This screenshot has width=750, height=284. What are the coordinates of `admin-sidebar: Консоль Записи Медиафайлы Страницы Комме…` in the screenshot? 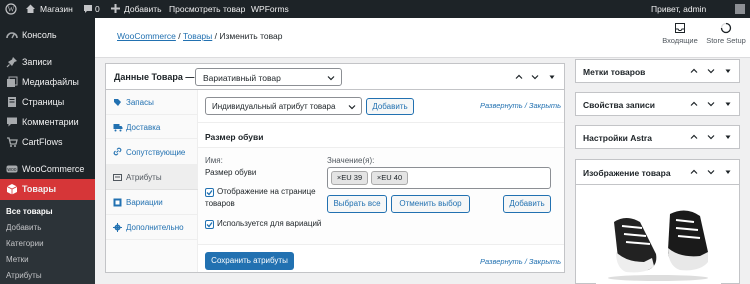 It's located at (47, 151).